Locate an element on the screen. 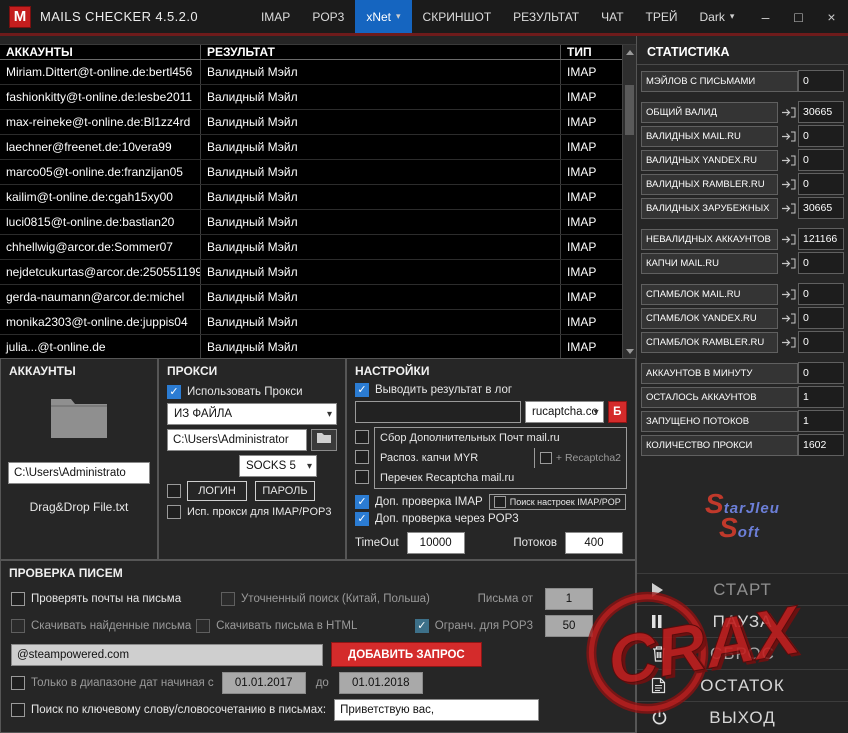 The height and width of the screenshot is (733, 848). scrollbar-thumb is located at coordinates (629, 110).